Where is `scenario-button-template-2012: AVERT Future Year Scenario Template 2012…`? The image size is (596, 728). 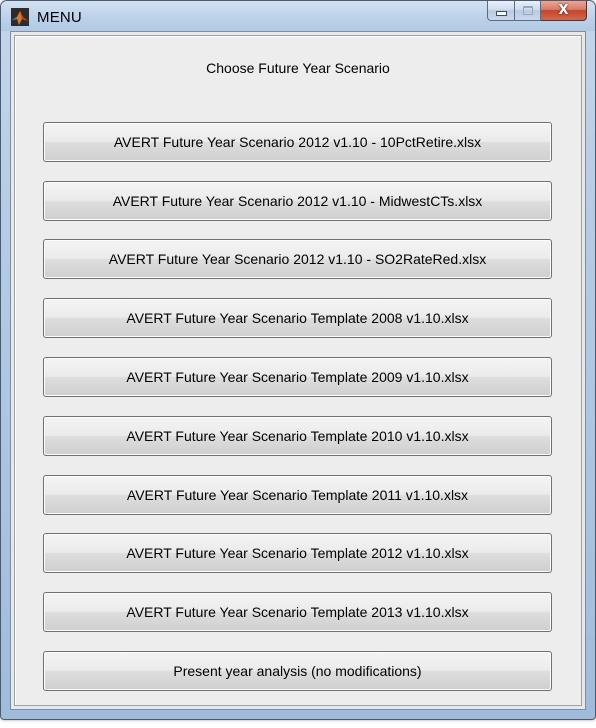
scenario-button-template-2012: AVERT Future Year Scenario Template 2012… is located at coordinates (297, 553).